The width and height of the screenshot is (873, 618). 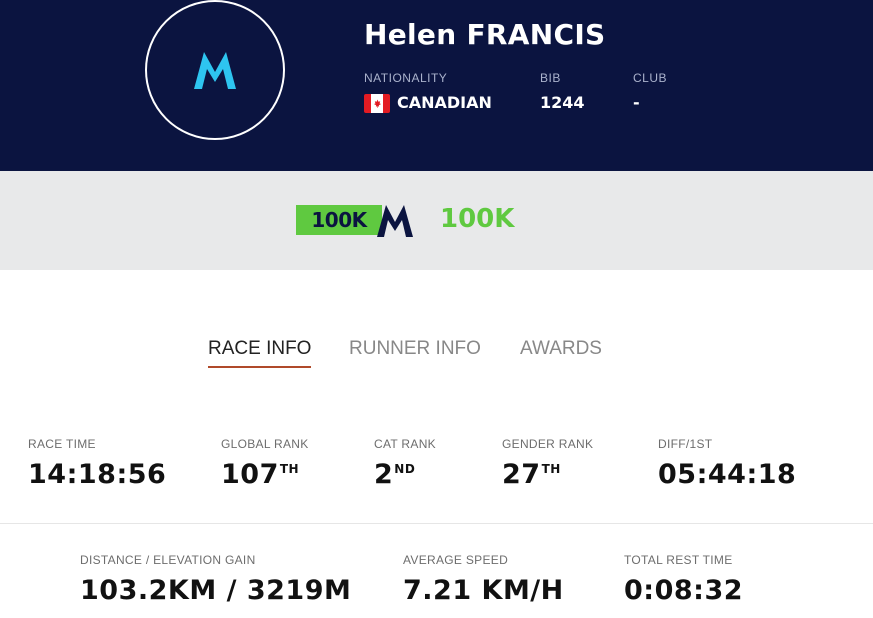 I want to click on active-tab-underline, so click(x=259, y=367).